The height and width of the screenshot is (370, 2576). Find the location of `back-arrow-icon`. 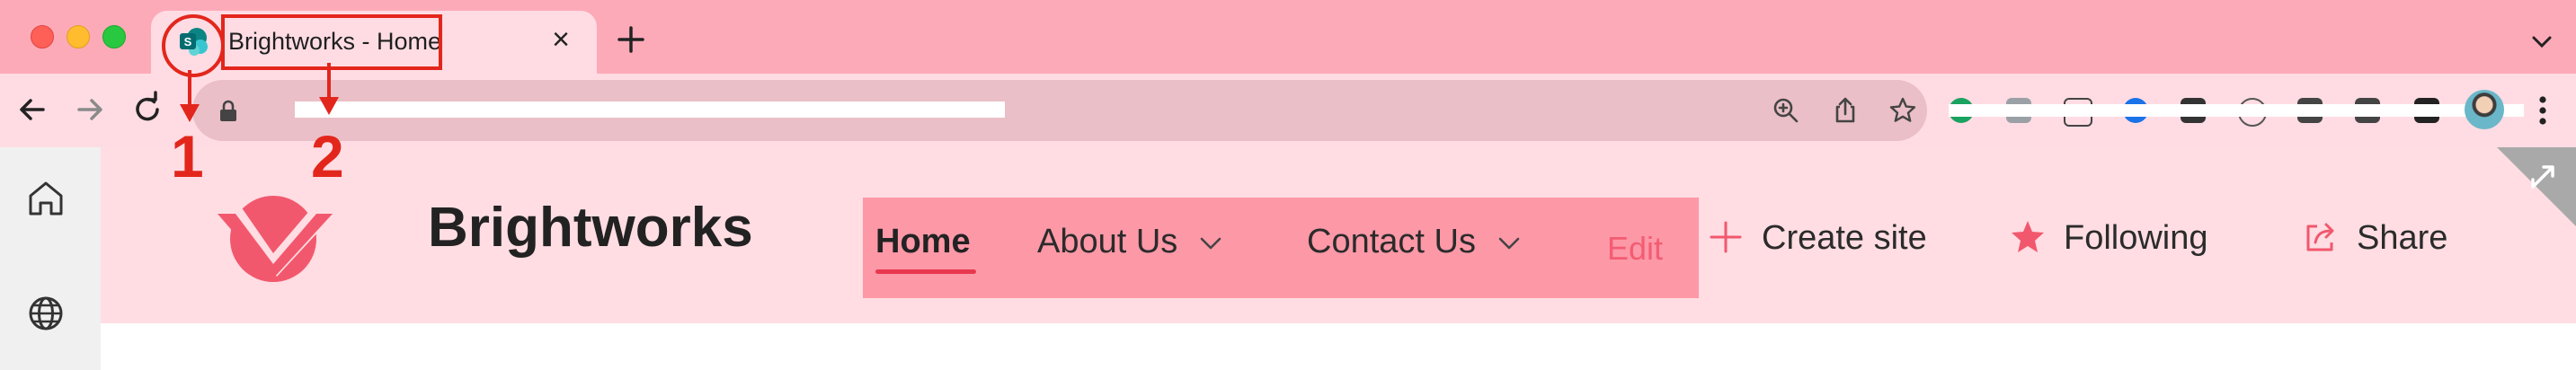

back-arrow-icon is located at coordinates (32, 109).